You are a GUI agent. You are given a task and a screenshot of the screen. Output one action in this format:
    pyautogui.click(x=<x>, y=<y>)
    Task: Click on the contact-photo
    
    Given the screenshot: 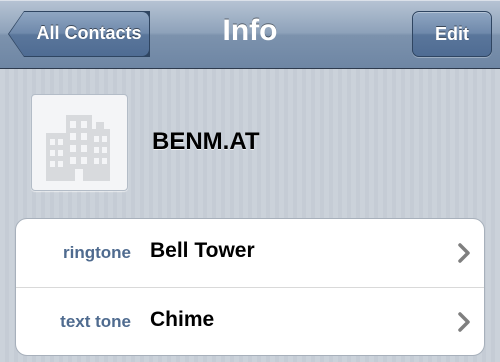 What is the action you would take?
    pyautogui.click(x=79, y=142)
    